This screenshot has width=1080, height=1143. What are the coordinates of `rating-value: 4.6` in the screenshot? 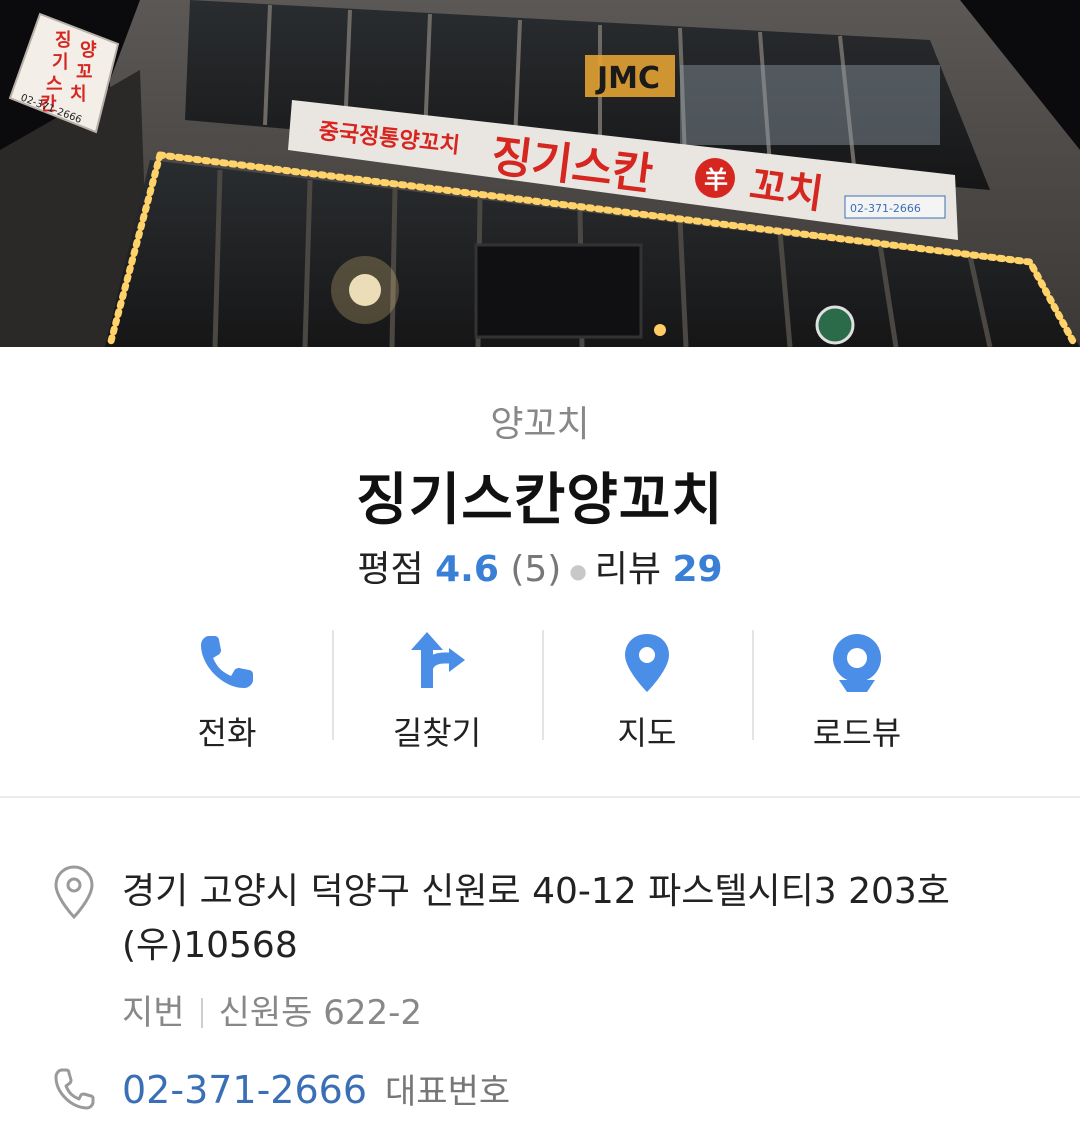 It's located at (467, 569).